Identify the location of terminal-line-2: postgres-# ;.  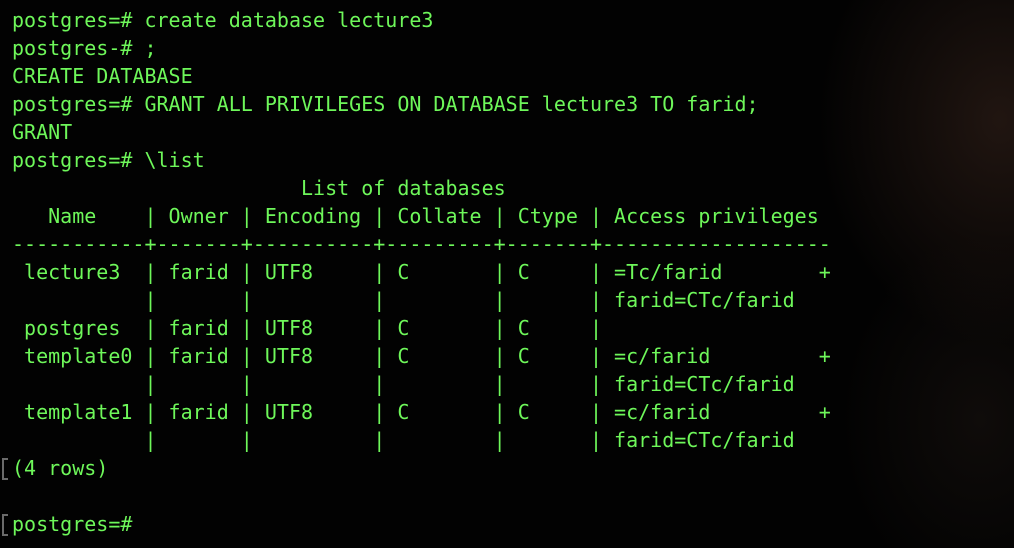
(84, 48).